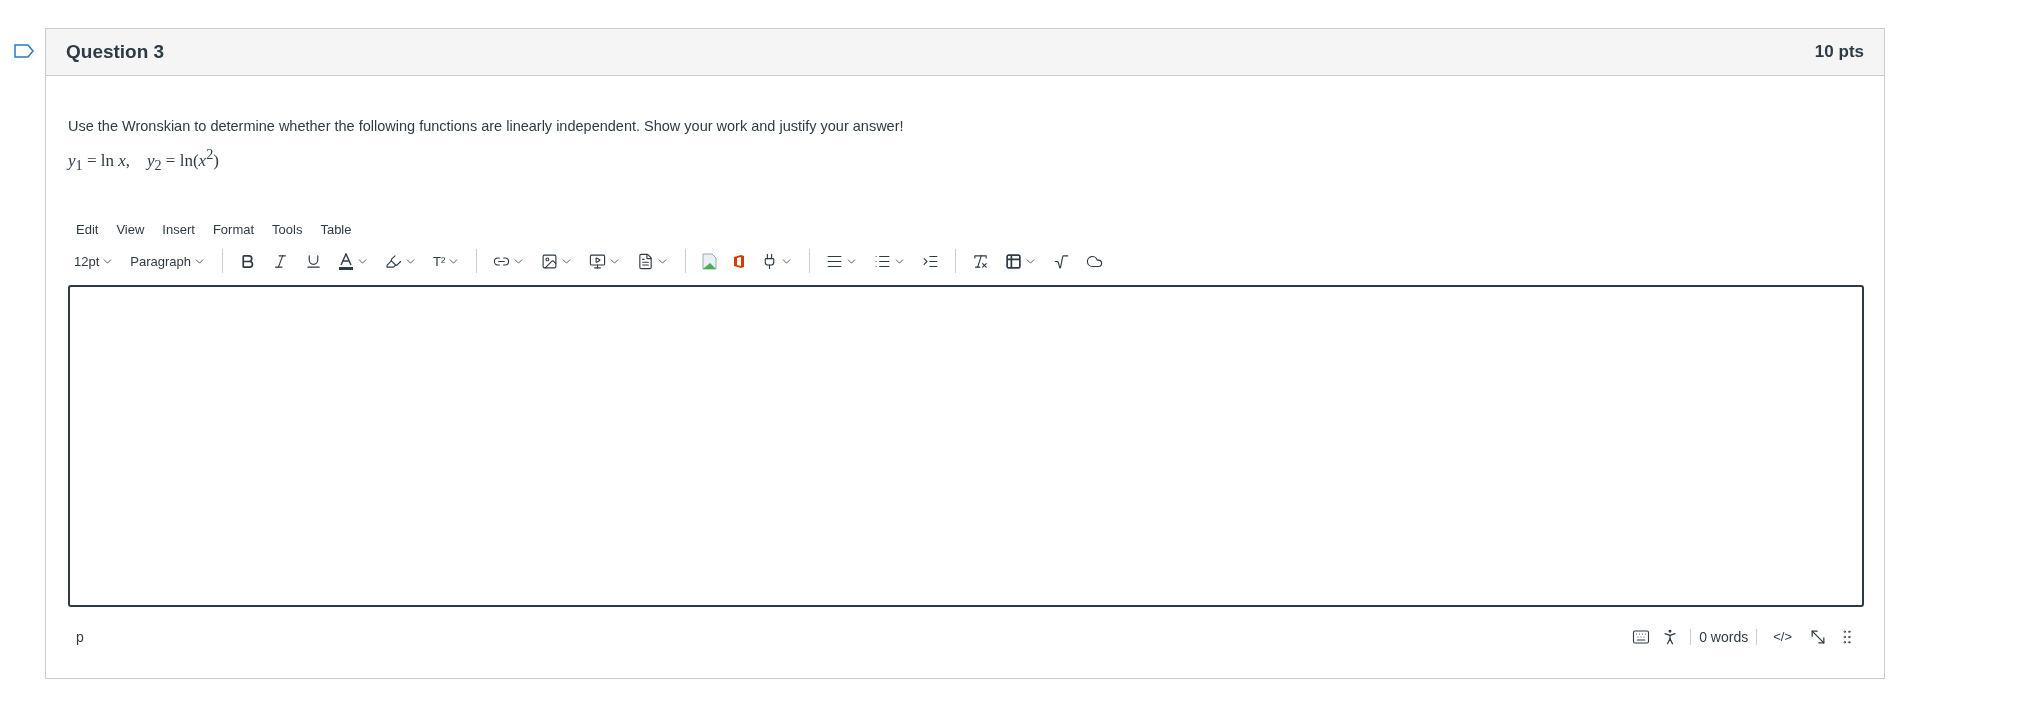  I want to click on square-root-icon, so click(1062, 261).